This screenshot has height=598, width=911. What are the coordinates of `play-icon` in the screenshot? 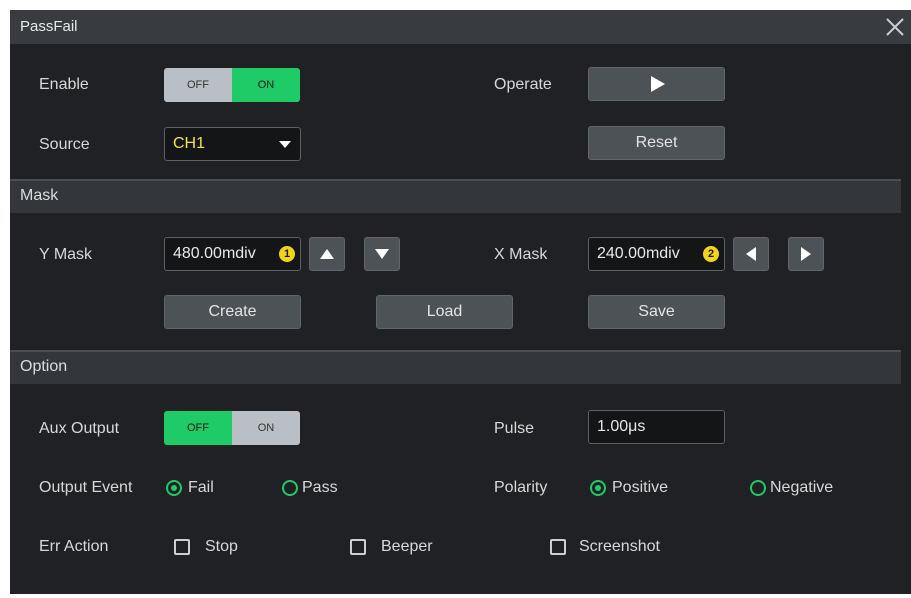 It's located at (657, 84).